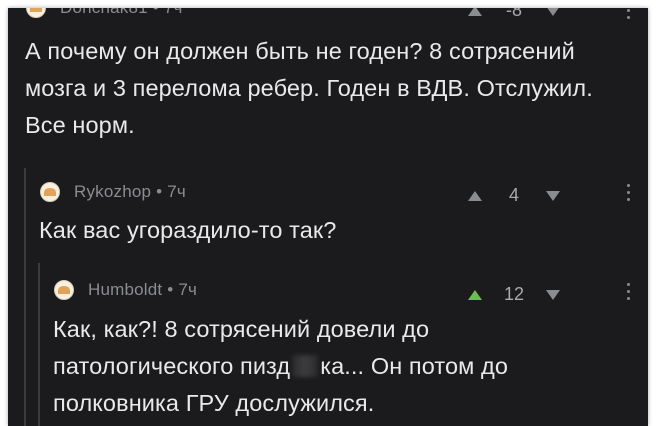  I want to click on comment-header: Humboldt • 7ч, so click(125, 290).